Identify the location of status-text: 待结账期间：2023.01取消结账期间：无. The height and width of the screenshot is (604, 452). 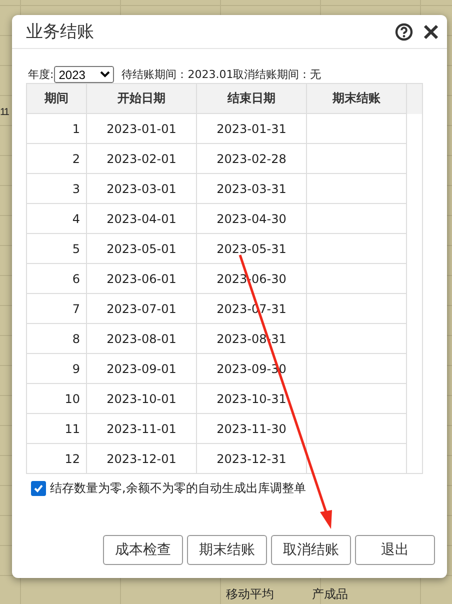
(222, 74).